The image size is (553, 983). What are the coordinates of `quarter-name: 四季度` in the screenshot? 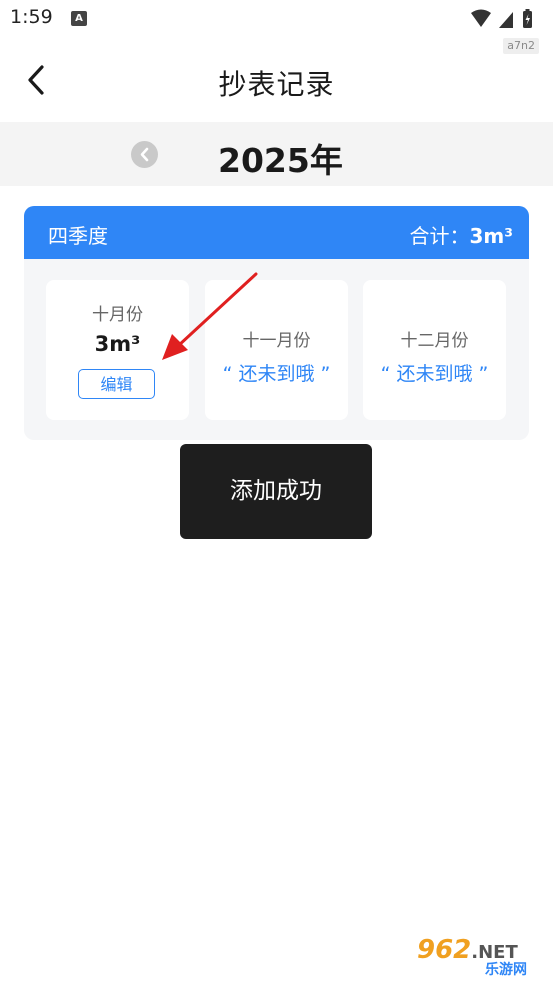 It's located at (78, 236).